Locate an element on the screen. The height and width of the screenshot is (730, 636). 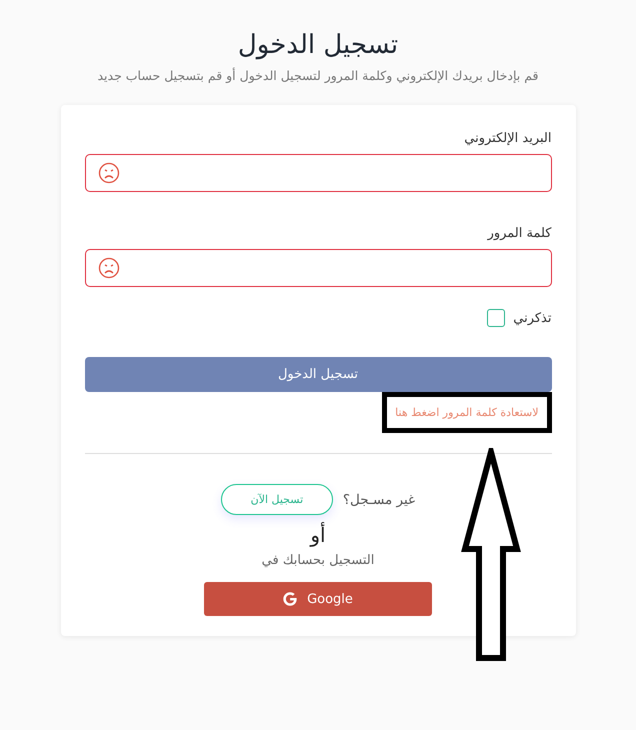
social-prompt: التسجيل بحسابك في is located at coordinates (318, 560).